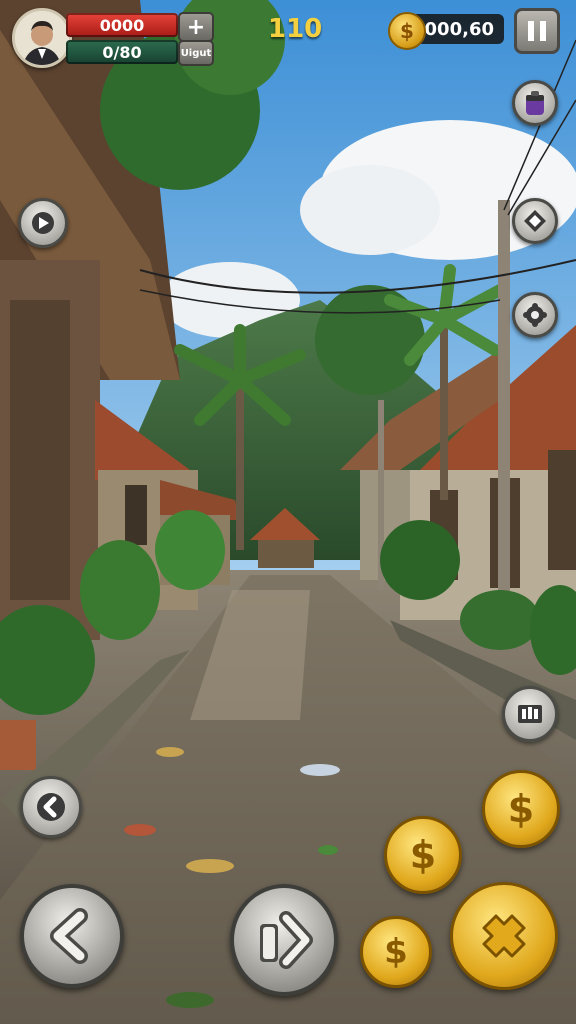 The height and width of the screenshot is (1024, 576). I want to click on primary-action-button, so click(504, 936).